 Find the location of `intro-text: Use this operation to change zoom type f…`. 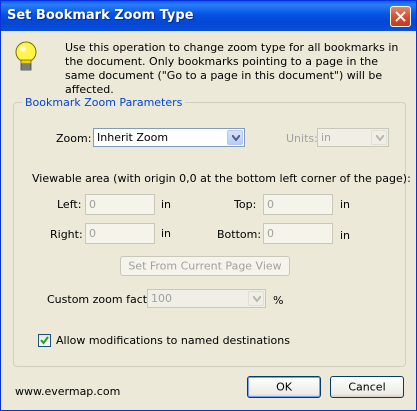

intro-text: Use this operation to change zoom type f… is located at coordinates (232, 68).